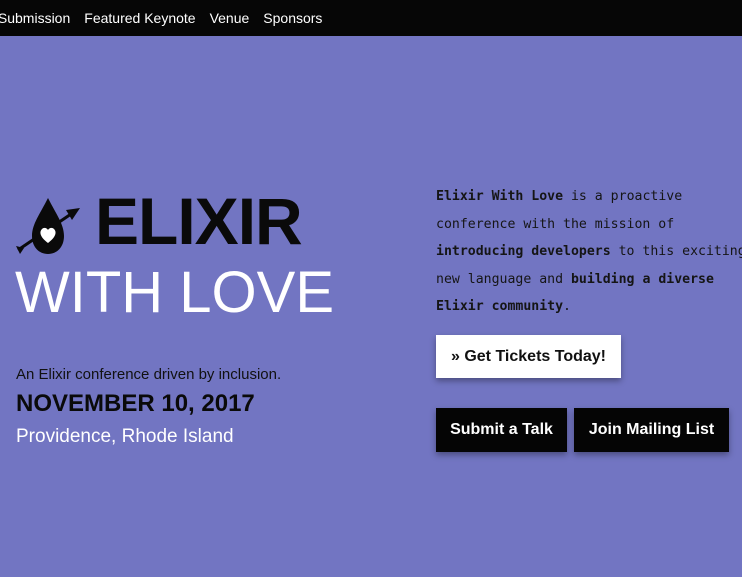 The image size is (742, 577). I want to click on nav-link-talk-submission: k Submission, so click(35, 18).